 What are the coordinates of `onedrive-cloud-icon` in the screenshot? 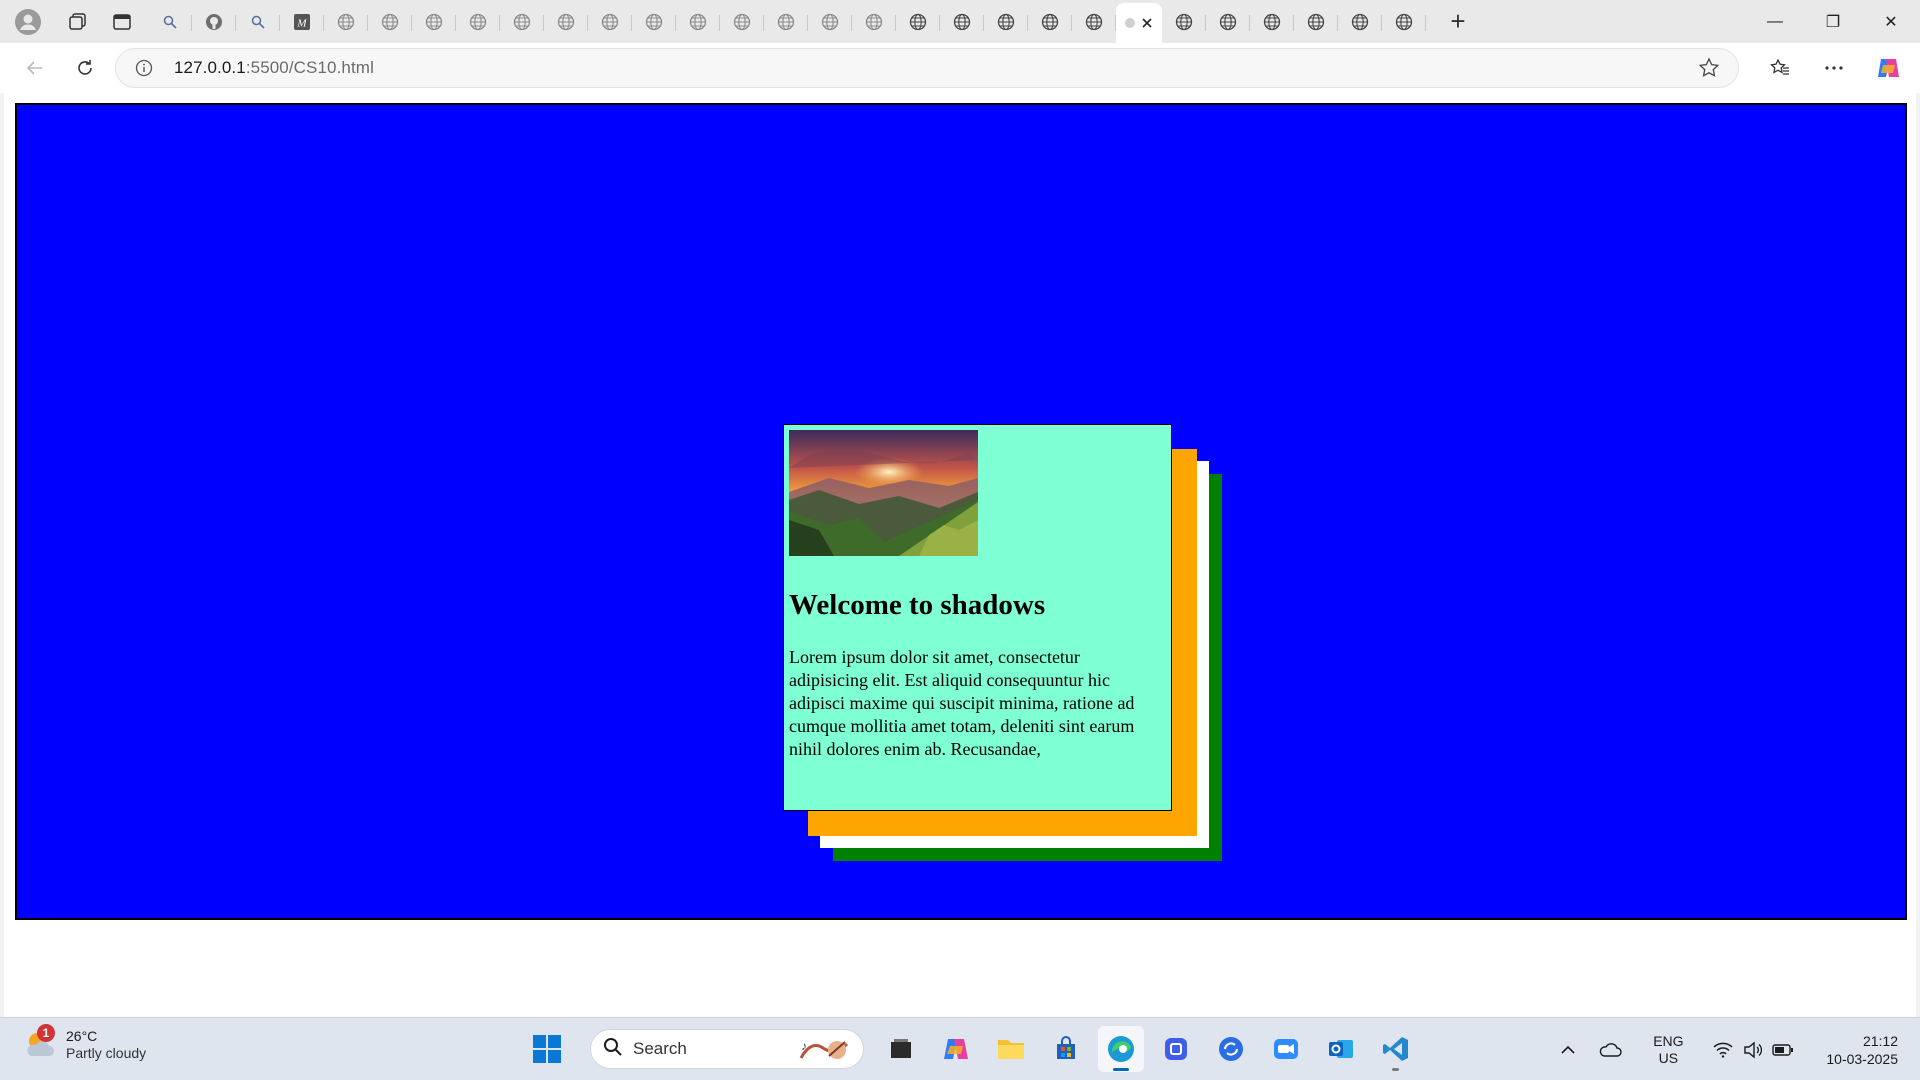 It's located at (1610, 1050).